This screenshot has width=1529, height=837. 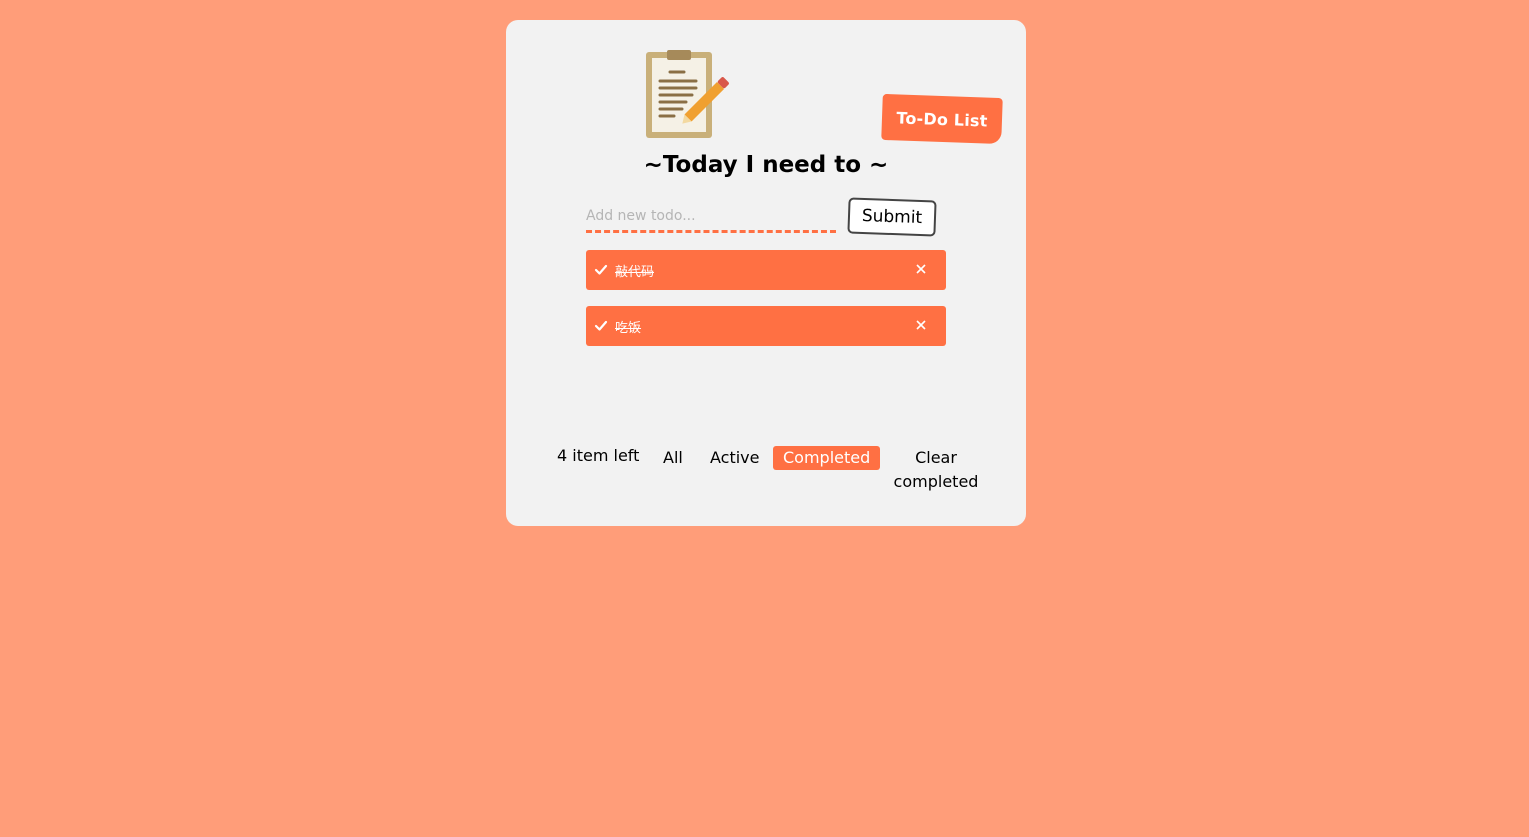 I want to click on items-left-count: 4 item left, so click(x=598, y=455).